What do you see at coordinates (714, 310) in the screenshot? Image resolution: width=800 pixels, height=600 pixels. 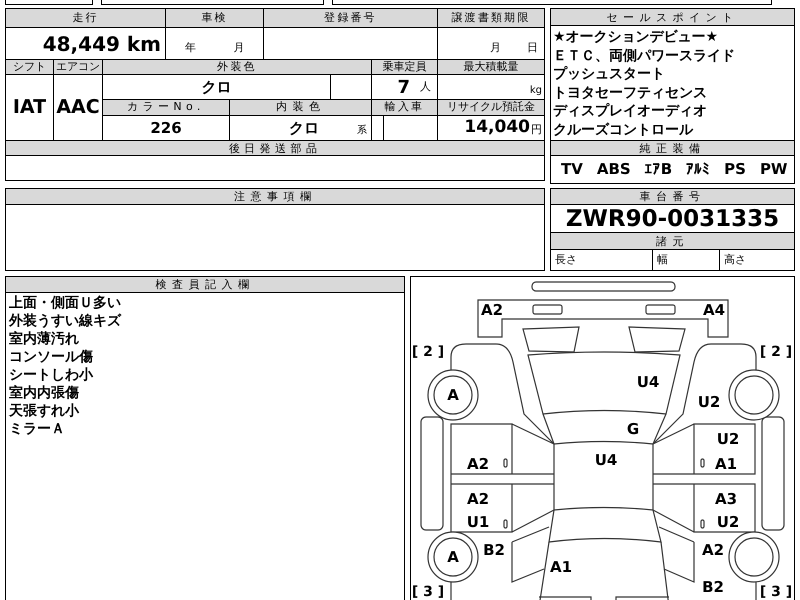 I see `damage-code: A4` at bounding box center [714, 310].